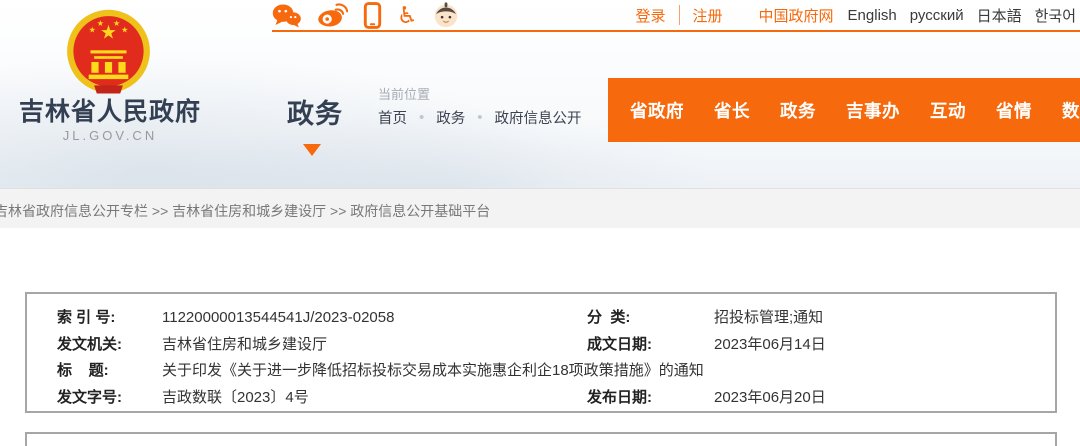  What do you see at coordinates (235, 397) in the screenshot?
I see `doc-number-value: 吉政数联〔2023〕4号` at bounding box center [235, 397].